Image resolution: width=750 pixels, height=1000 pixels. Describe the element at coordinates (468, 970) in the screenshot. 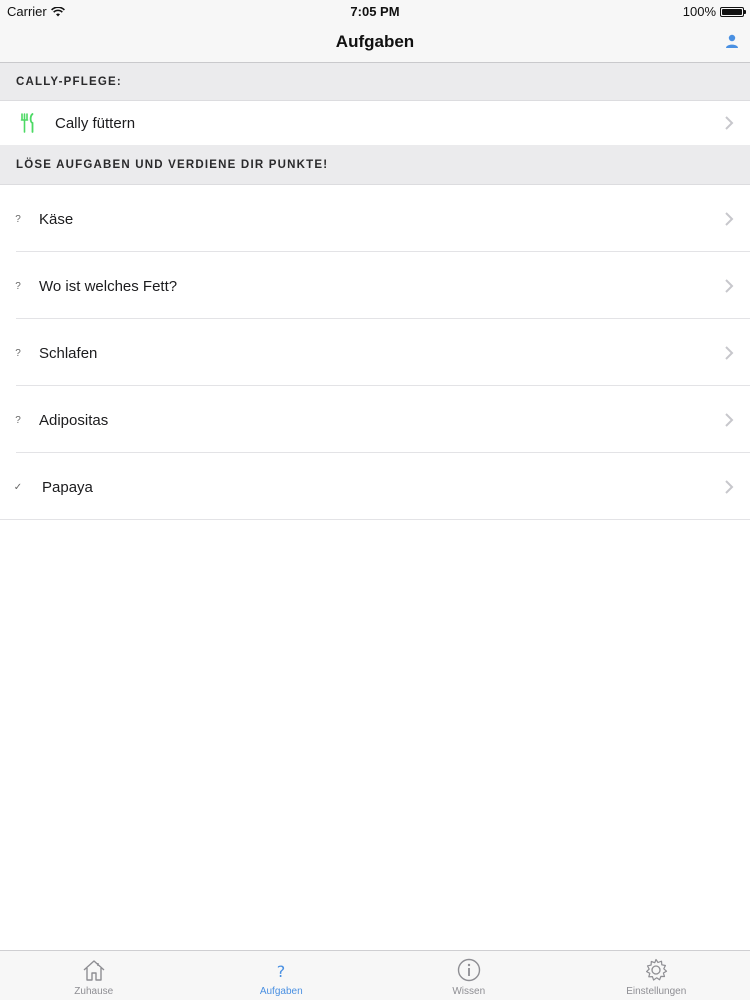

I see `info-icon` at that location.